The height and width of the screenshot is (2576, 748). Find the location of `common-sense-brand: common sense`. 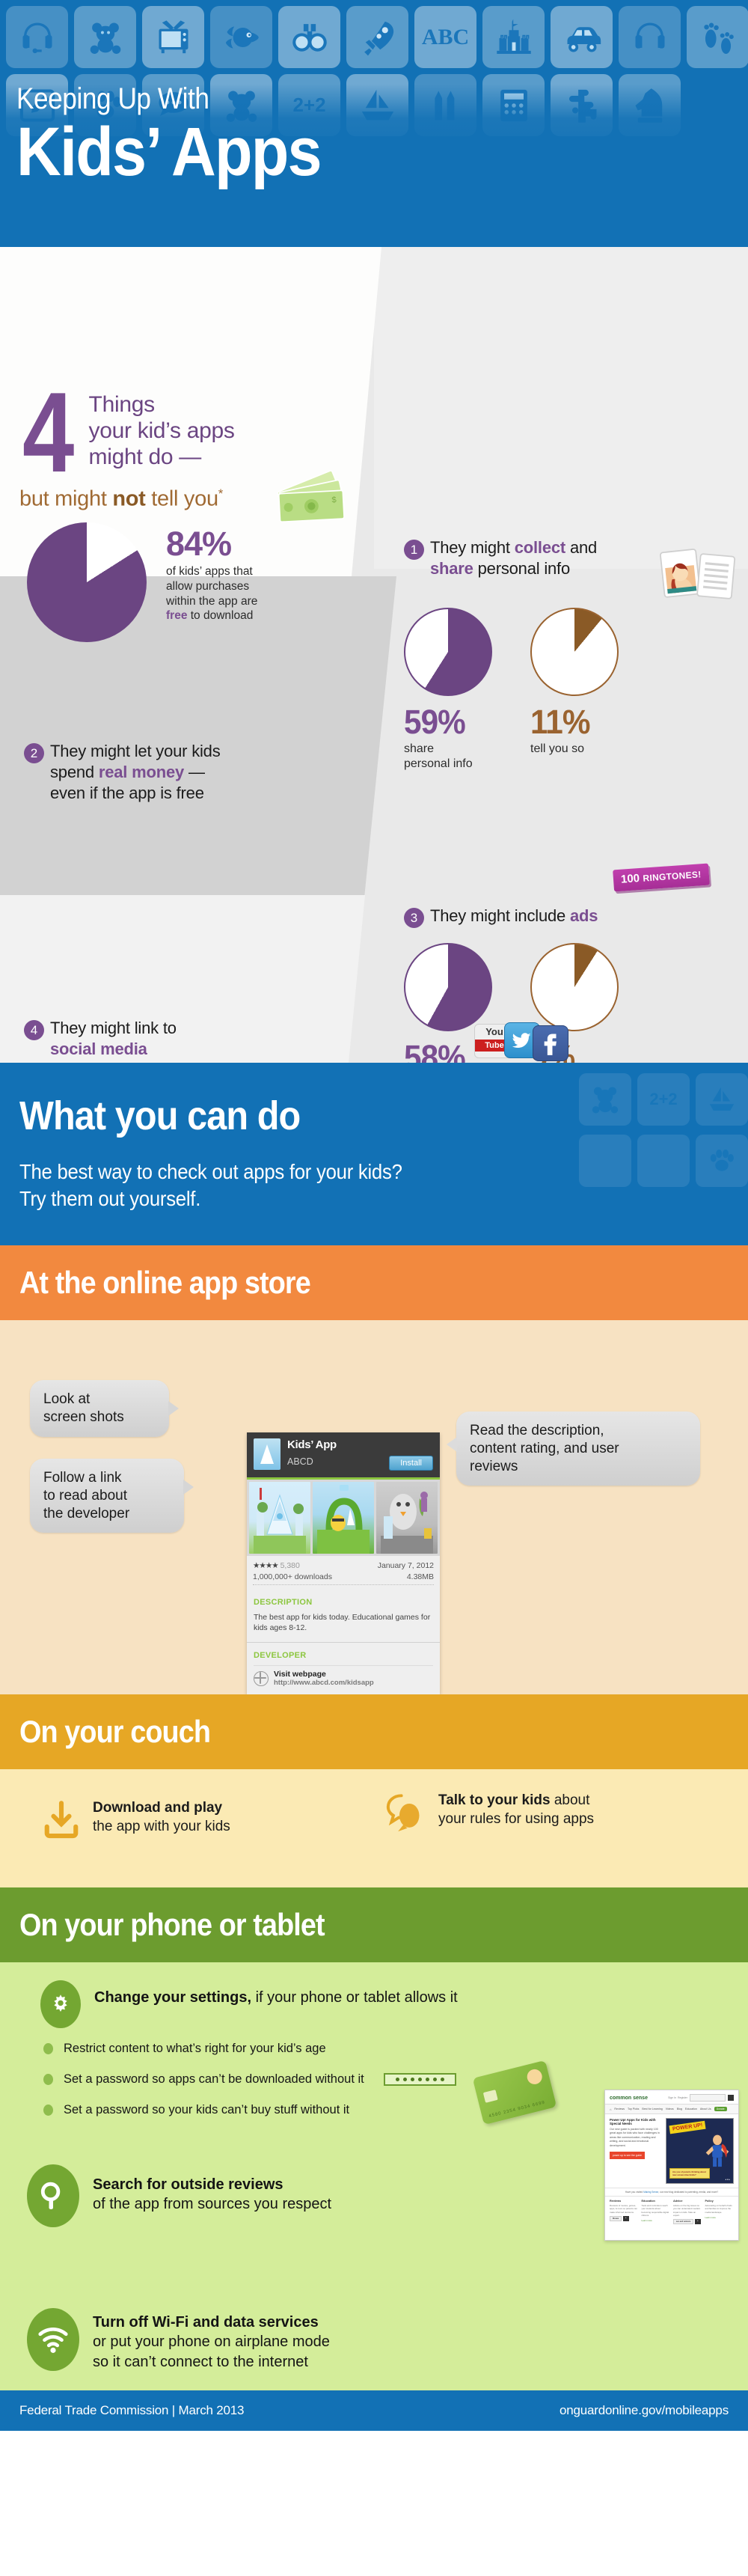

common-sense-brand: common sense is located at coordinates (629, 2098).